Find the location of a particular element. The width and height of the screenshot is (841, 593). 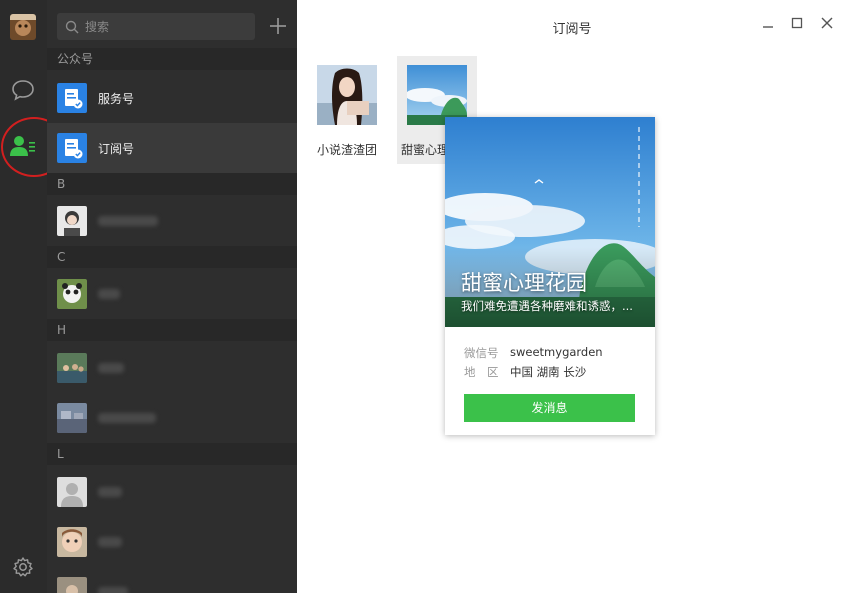

wechat-id-label: 微信号 is located at coordinates (481, 353).